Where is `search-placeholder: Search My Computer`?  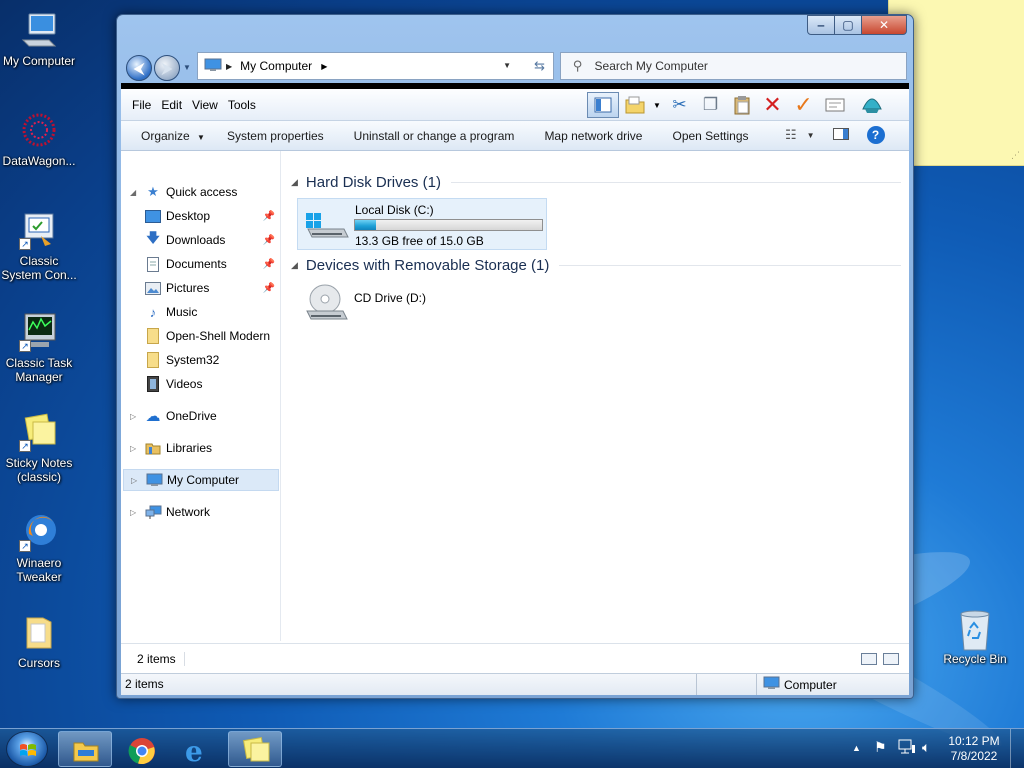 search-placeholder: Search My Computer is located at coordinates (651, 66).